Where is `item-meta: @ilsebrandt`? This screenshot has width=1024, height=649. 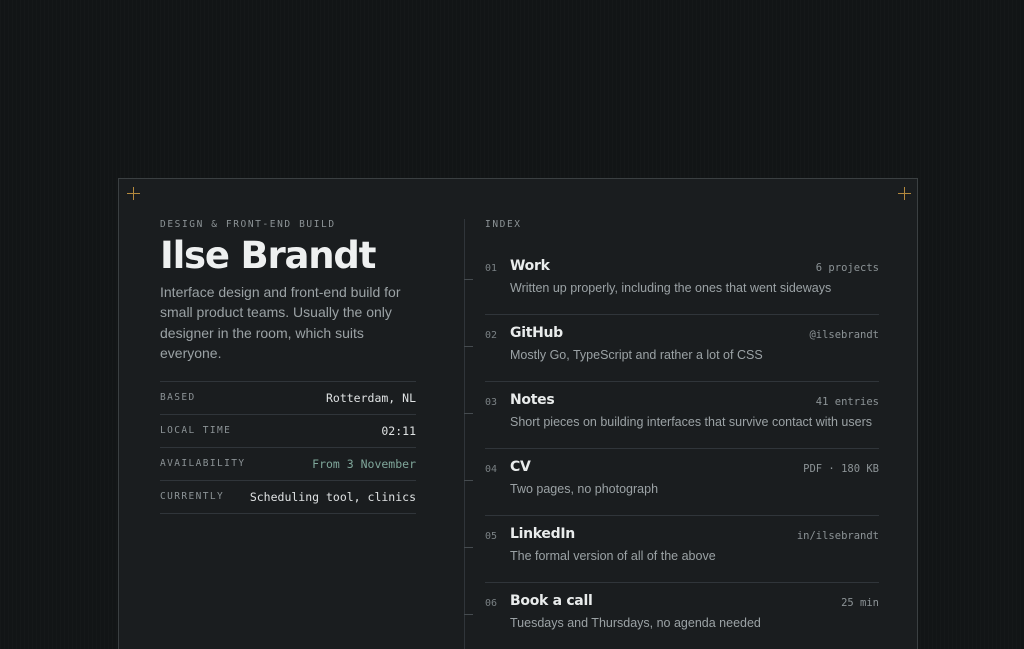 item-meta: @ilsebrandt is located at coordinates (844, 335).